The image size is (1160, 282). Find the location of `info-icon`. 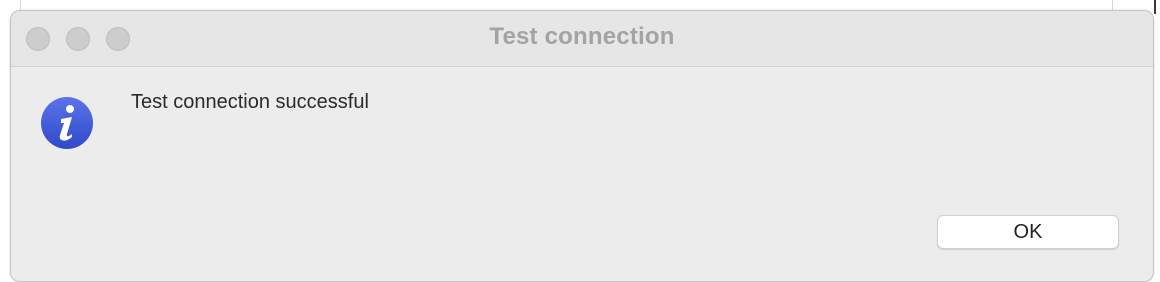

info-icon is located at coordinates (67, 123).